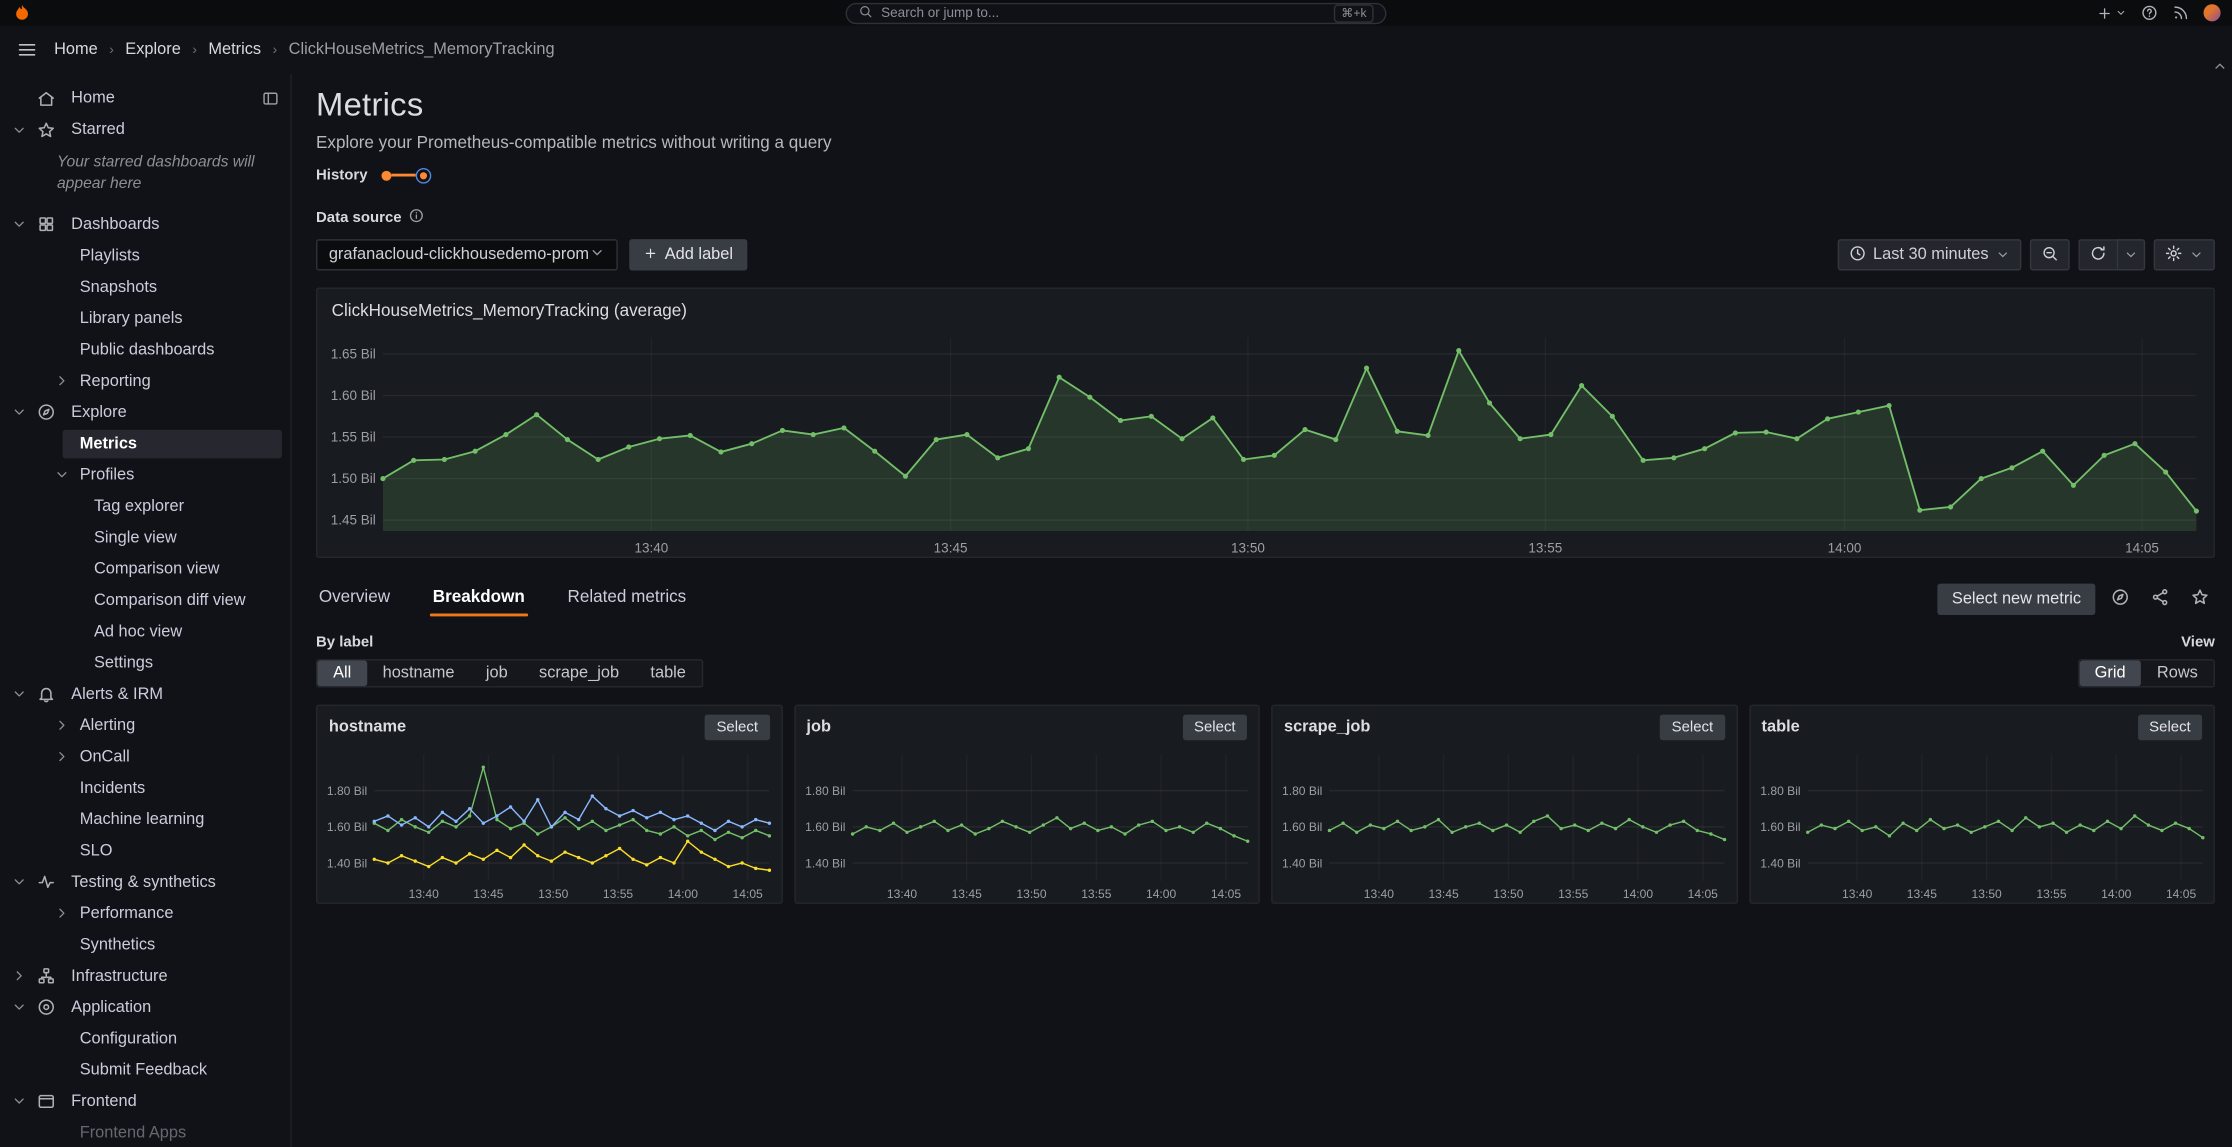 Image resolution: width=2232 pixels, height=1147 pixels. I want to click on dock-menu-button, so click(270, 98).